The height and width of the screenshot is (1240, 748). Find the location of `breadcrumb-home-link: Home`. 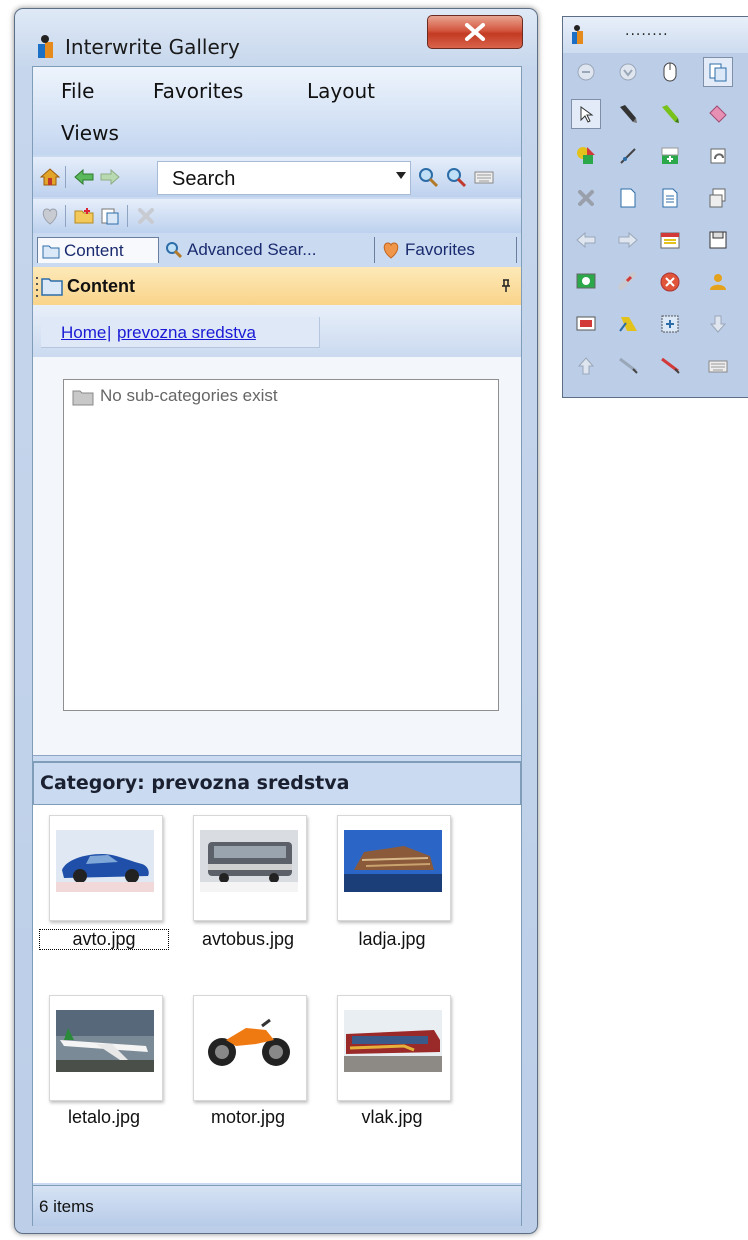

breadcrumb-home-link: Home is located at coordinates (83, 333).